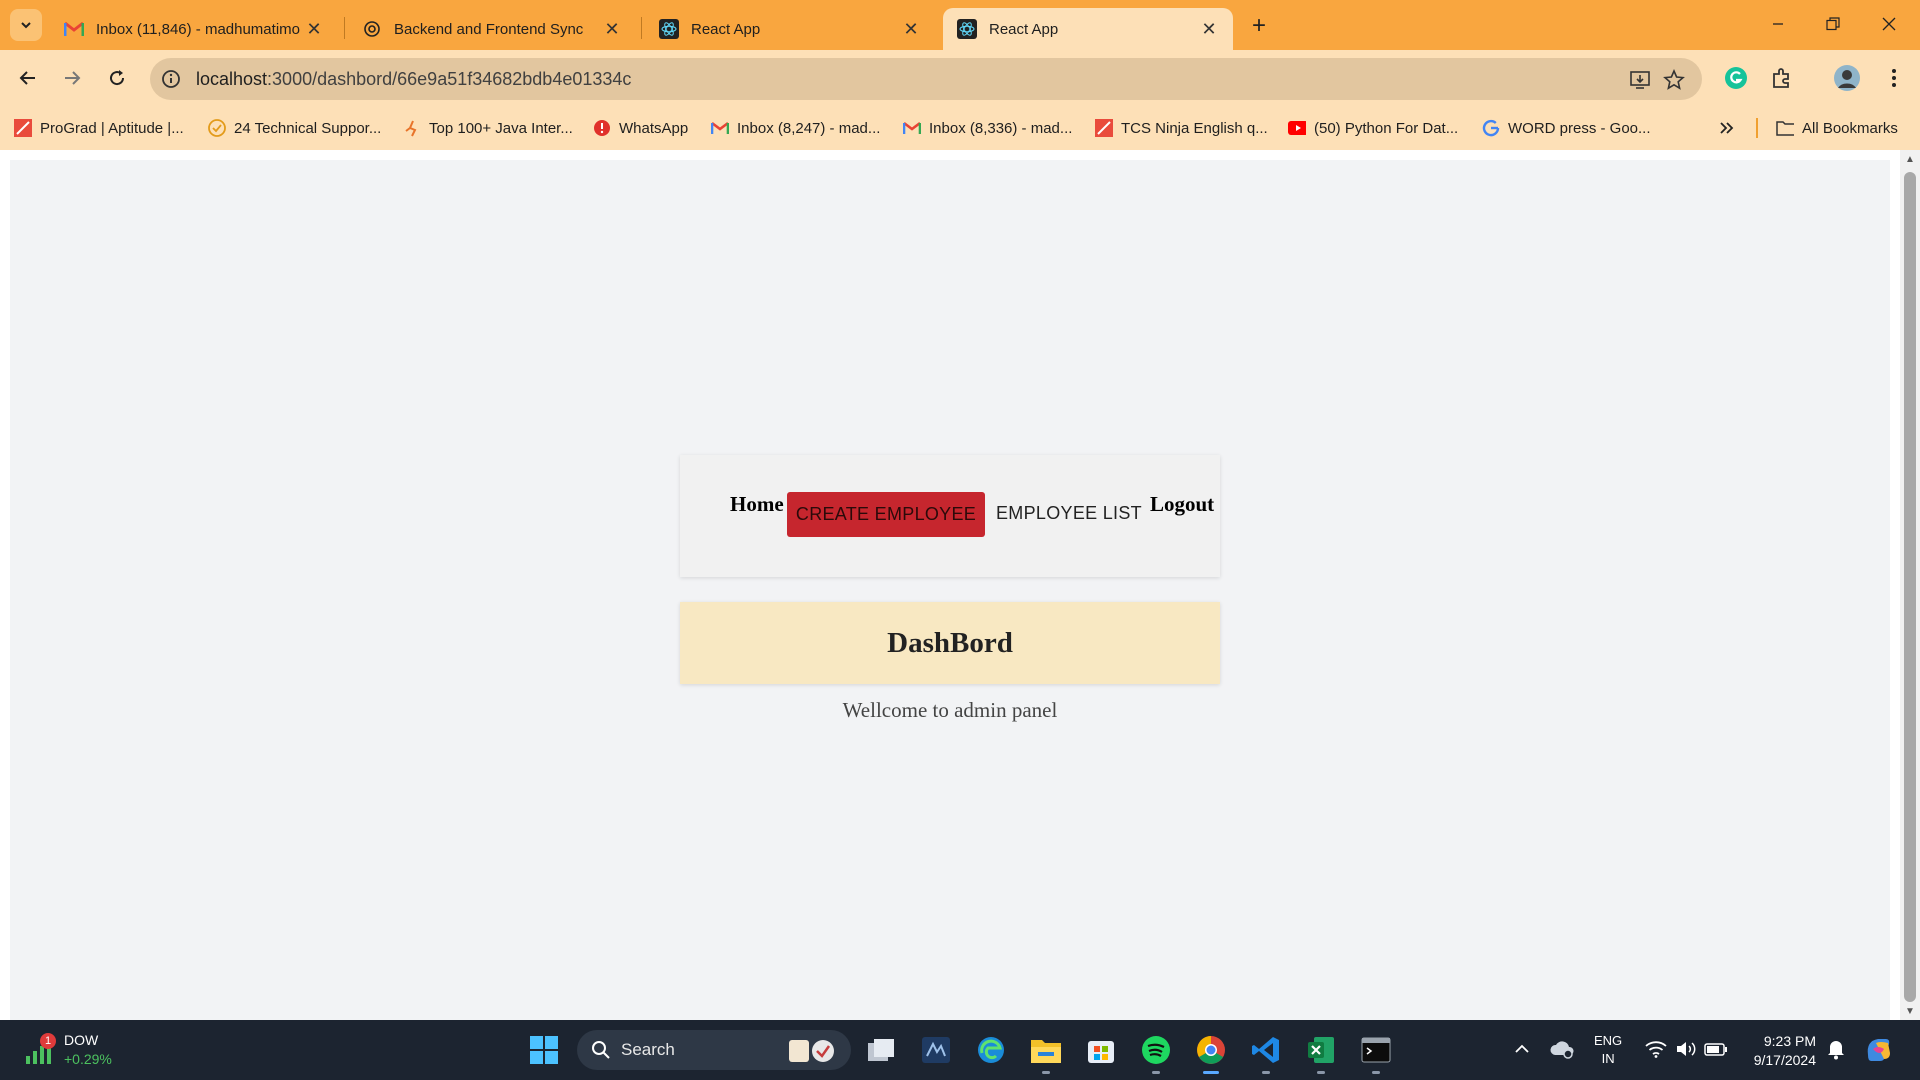  Describe the element at coordinates (1894, 78) in the screenshot. I see `kebab-menu-icon` at that location.